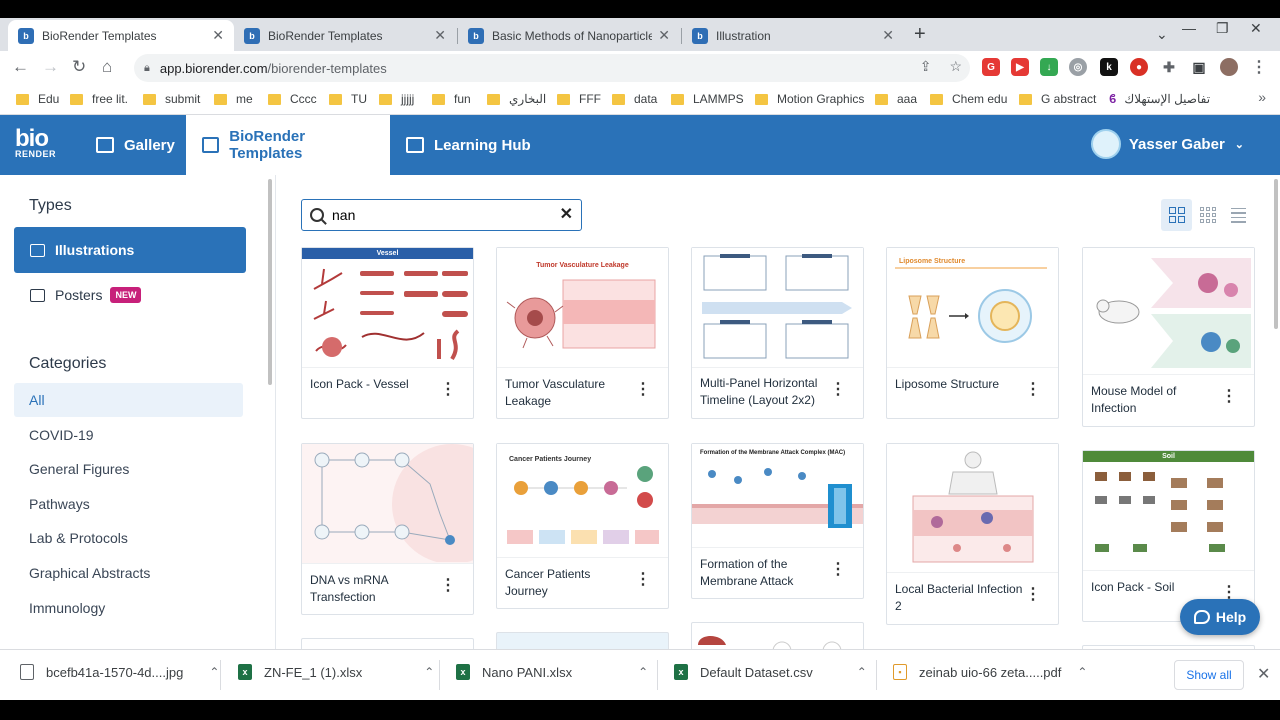 Image resolution: width=1280 pixels, height=720 pixels. Describe the element at coordinates (396, 99) in the screenshot. I see `bookmark-folder: jjjjj` at that location.